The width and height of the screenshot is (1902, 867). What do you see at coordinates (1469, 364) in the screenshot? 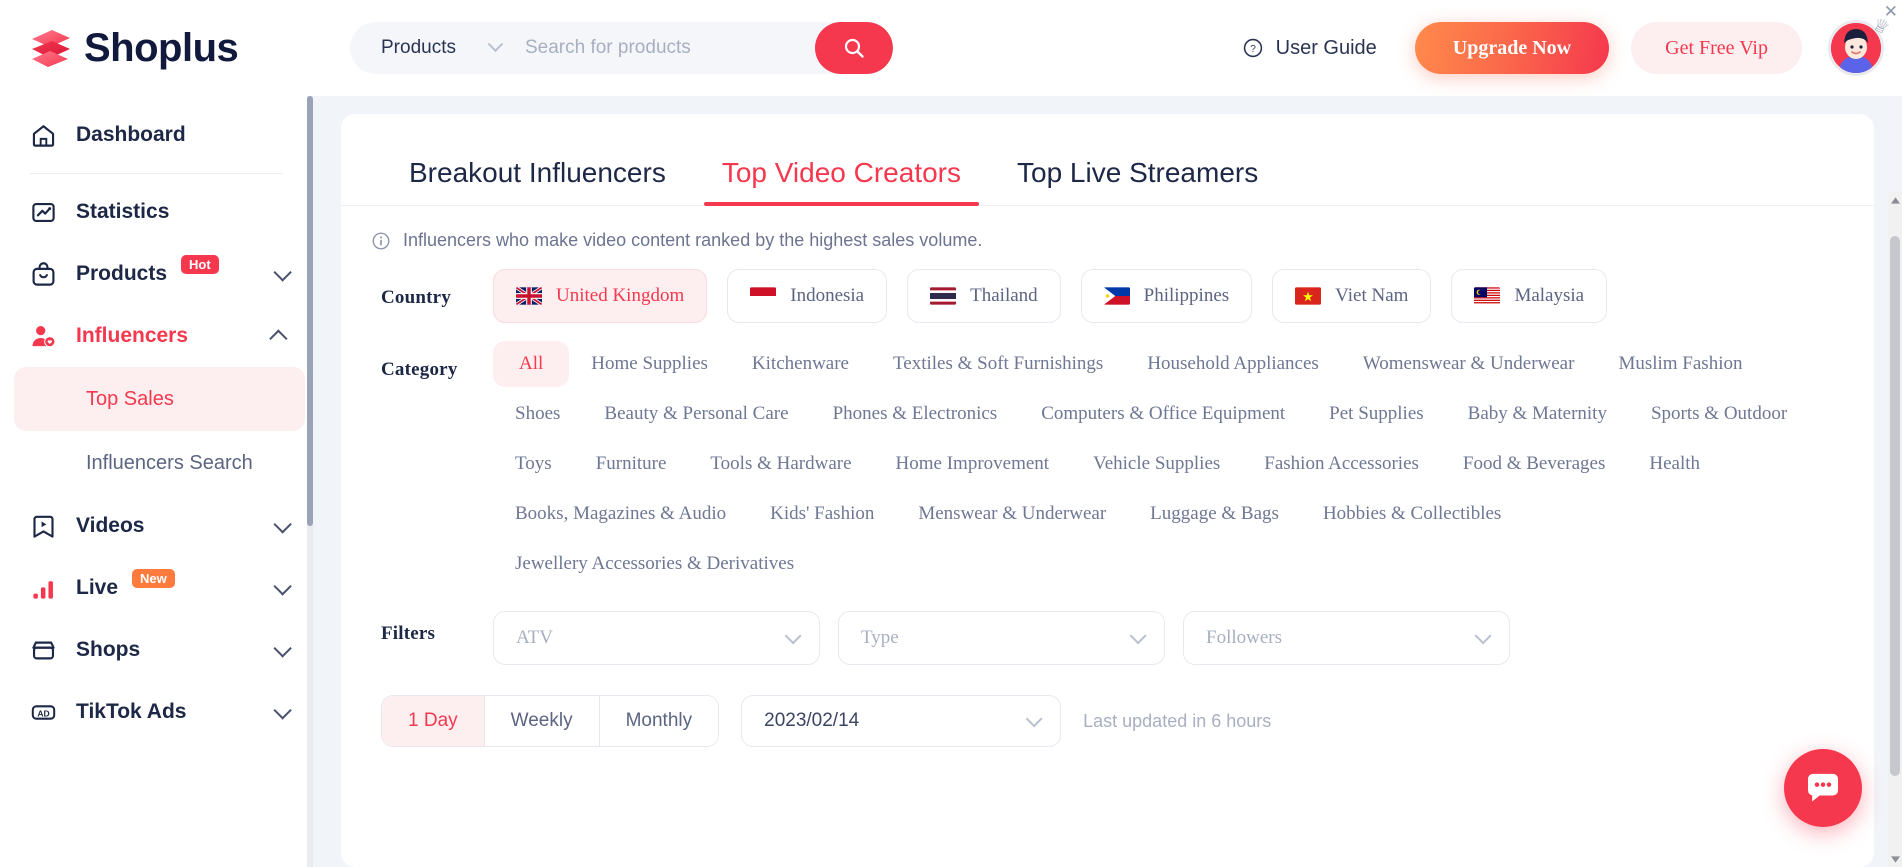
I see `category-option-womenswear-underwear: Womenswear & Underwear` at bounding box center [1469, 364].